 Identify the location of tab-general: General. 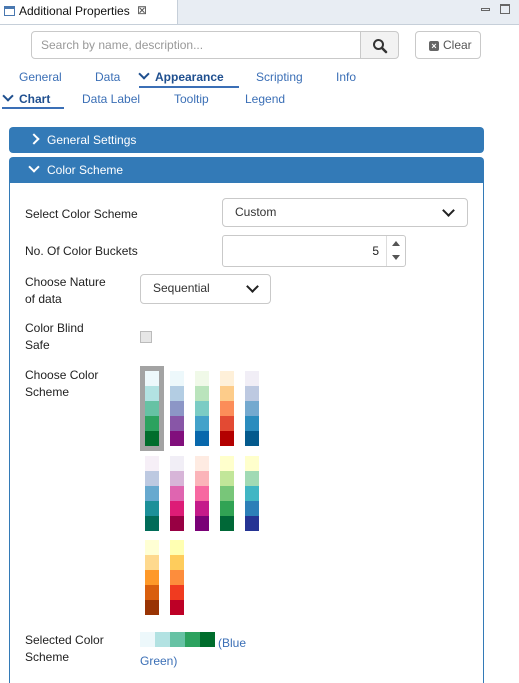
(40, 77).